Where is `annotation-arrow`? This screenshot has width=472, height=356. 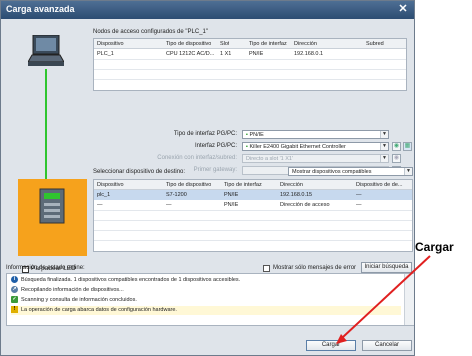 annotation-arrow is located at coordinates (383, 299).